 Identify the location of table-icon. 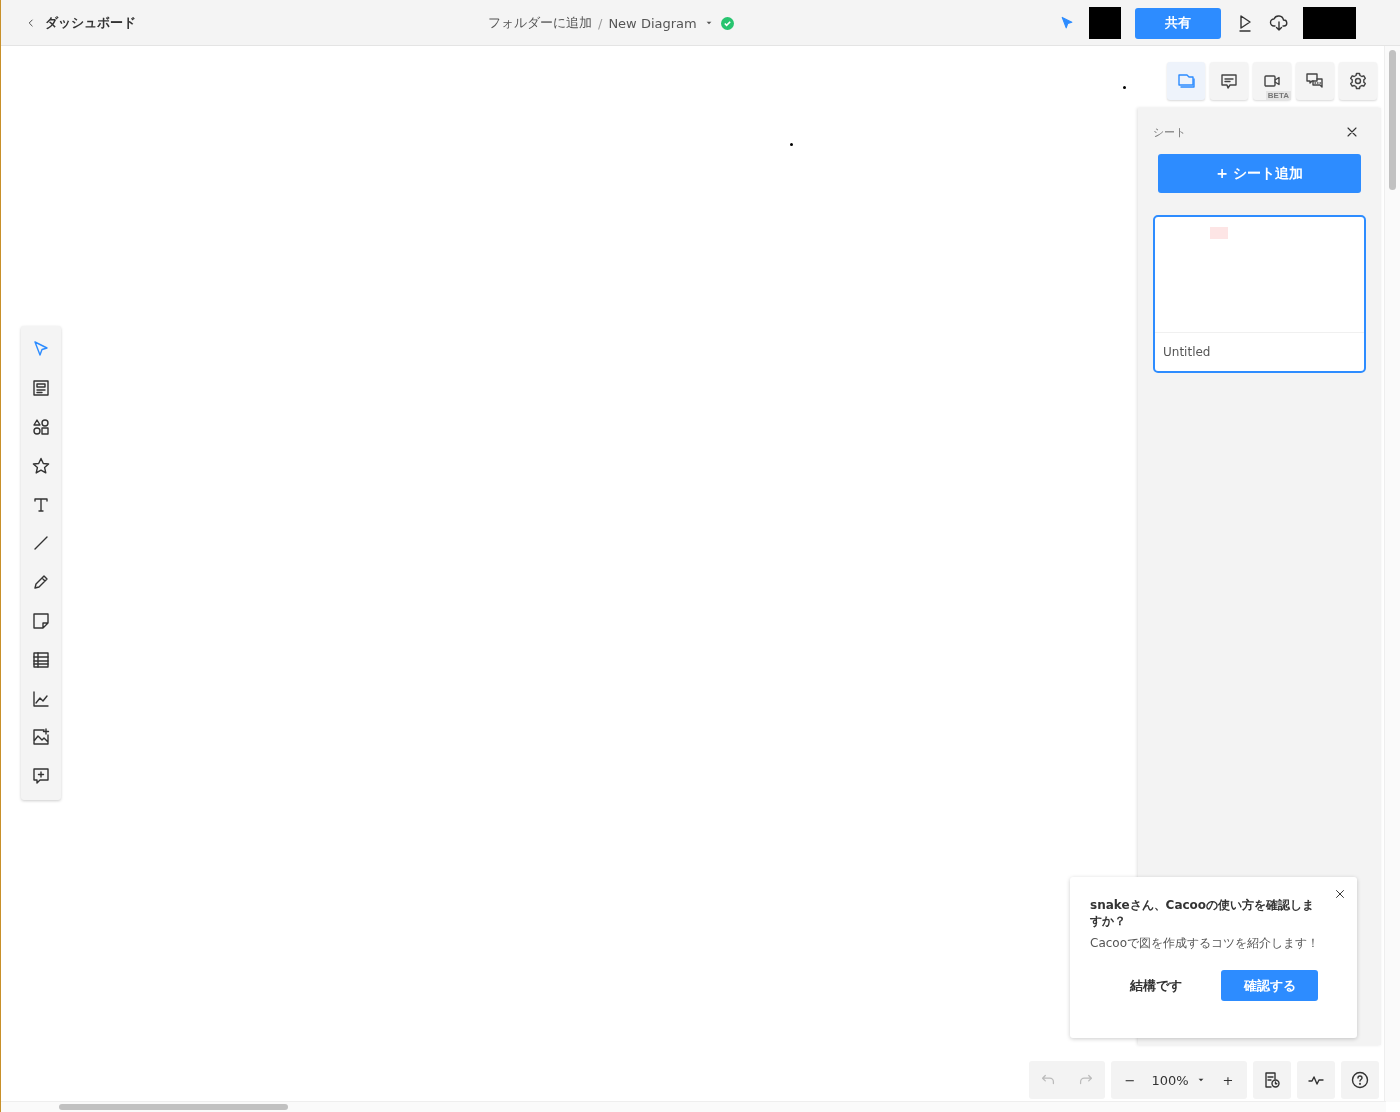
(41, 659).